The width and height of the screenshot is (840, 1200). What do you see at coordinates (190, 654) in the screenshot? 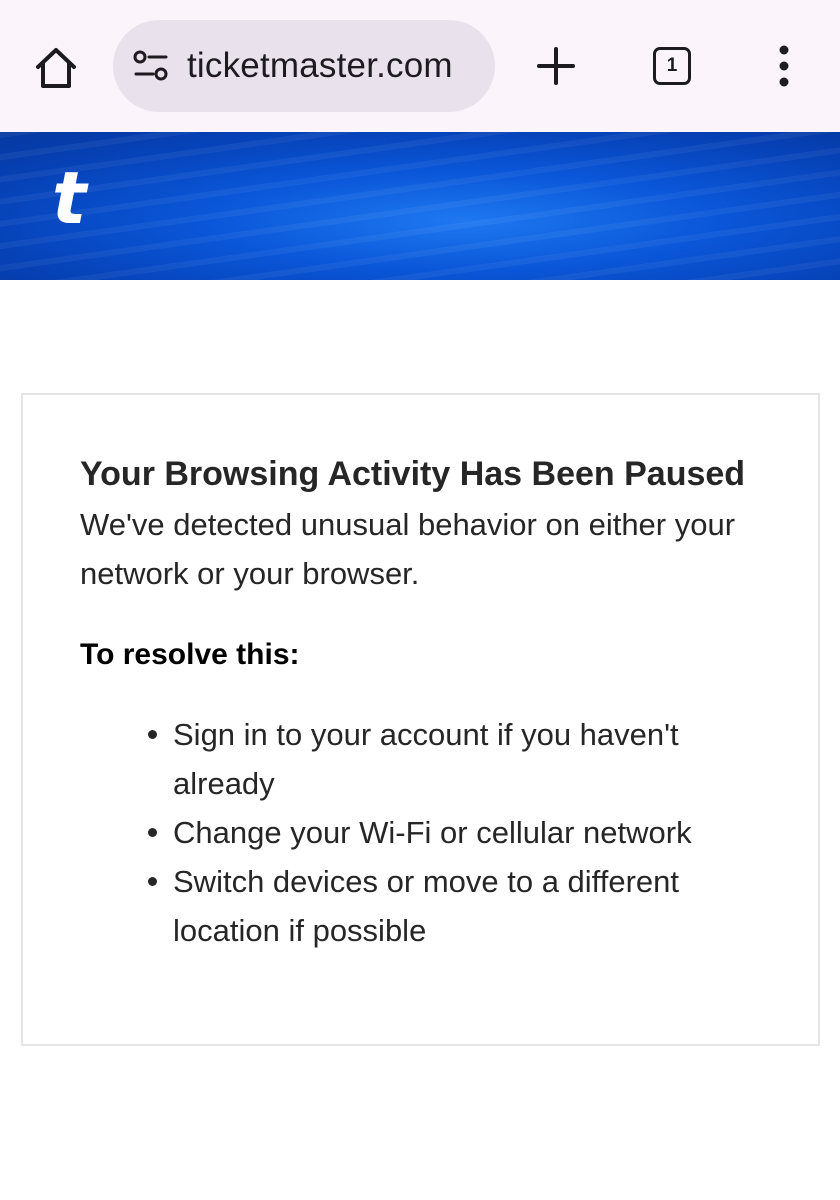
I see `resolve-label: To resolve this:` at bounding box center [190, 654].